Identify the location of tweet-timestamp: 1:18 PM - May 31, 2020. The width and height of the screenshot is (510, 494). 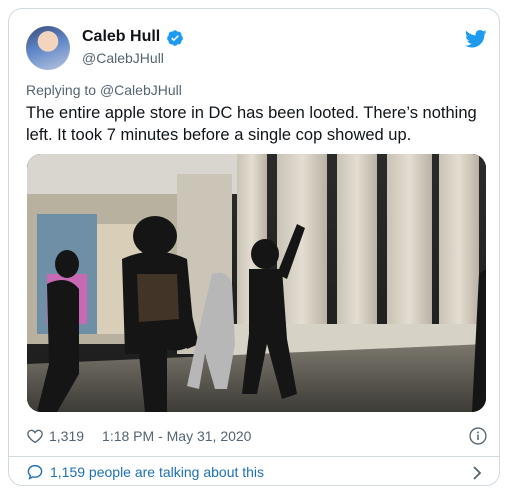
(176, 436).